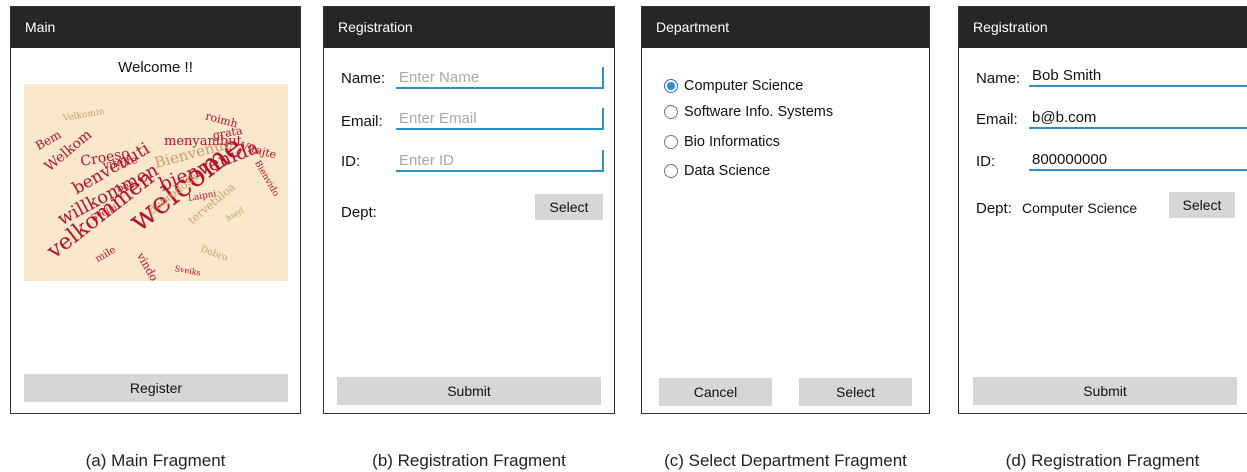  Describe the element at coordinates (1102, 460) in the screenshot. I see `caption-registration-fragment-filled: (d) Registration Fragment` at that location.